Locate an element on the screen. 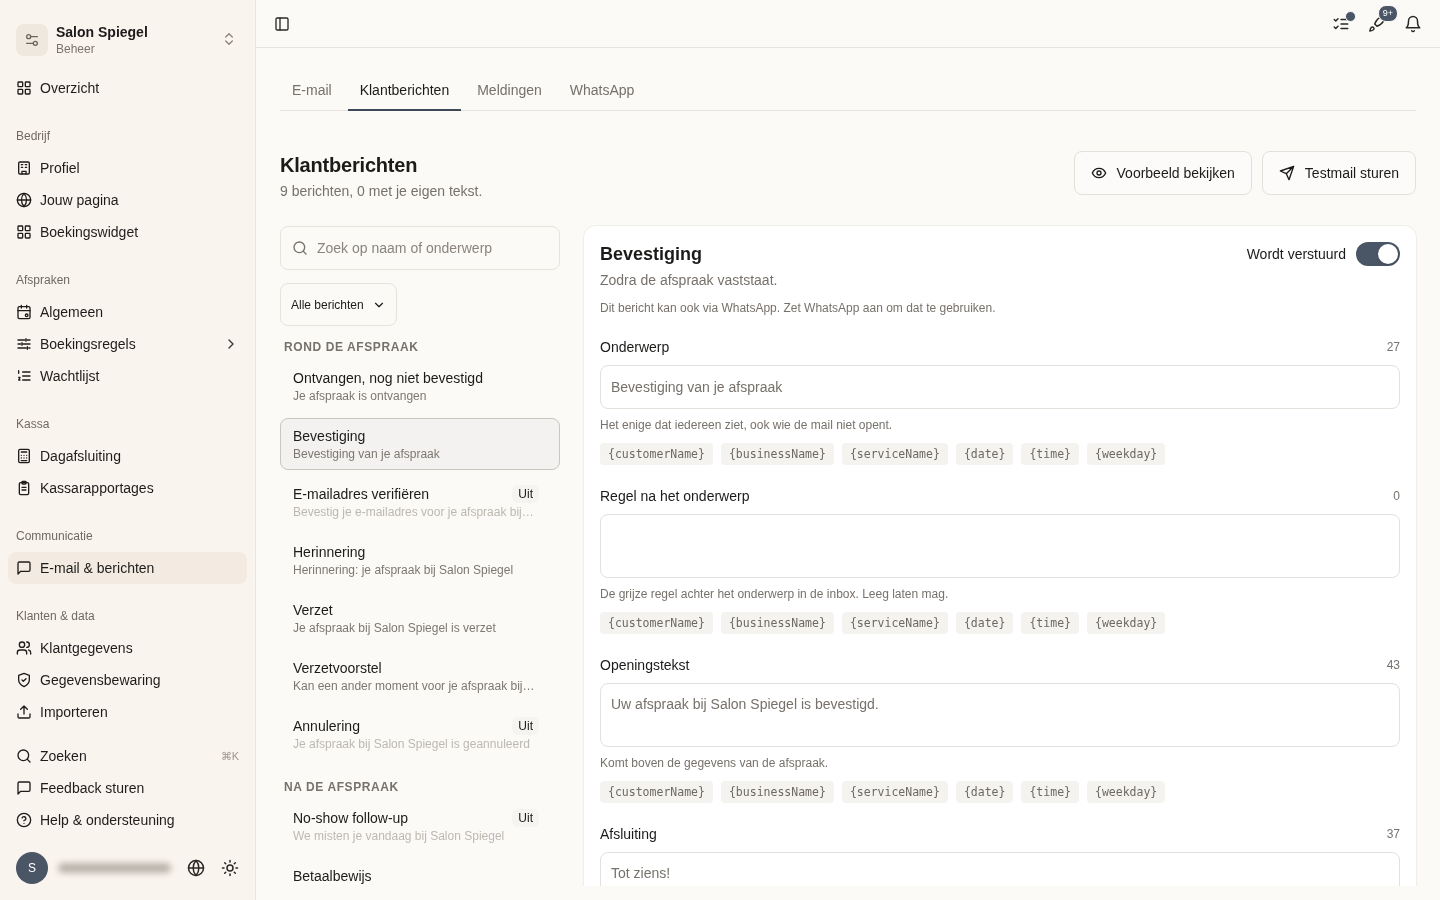 The height and width of the screenshot is (900, 1440). message-item: Herinnering Herinnering: je afspraak bij Salon Spiegel is located at coordinates (420, 560).